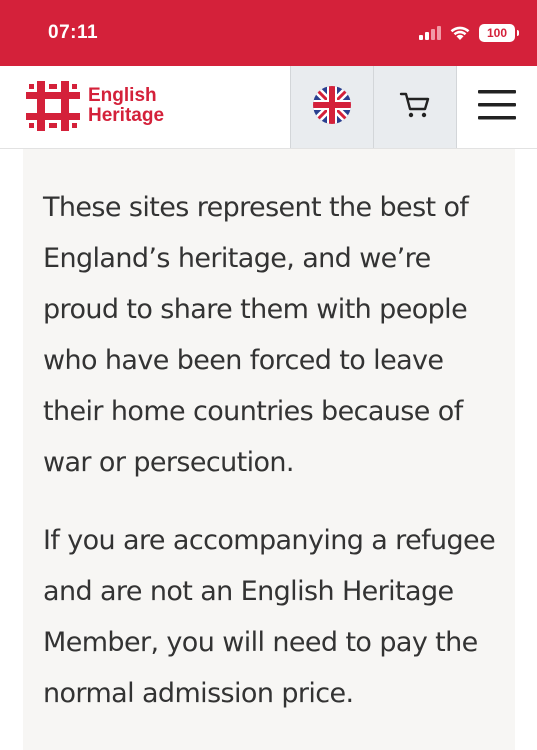 Image resolution: width=537 pixels, height=750 pixels. I want to click on cart-button, so click(415, 107).